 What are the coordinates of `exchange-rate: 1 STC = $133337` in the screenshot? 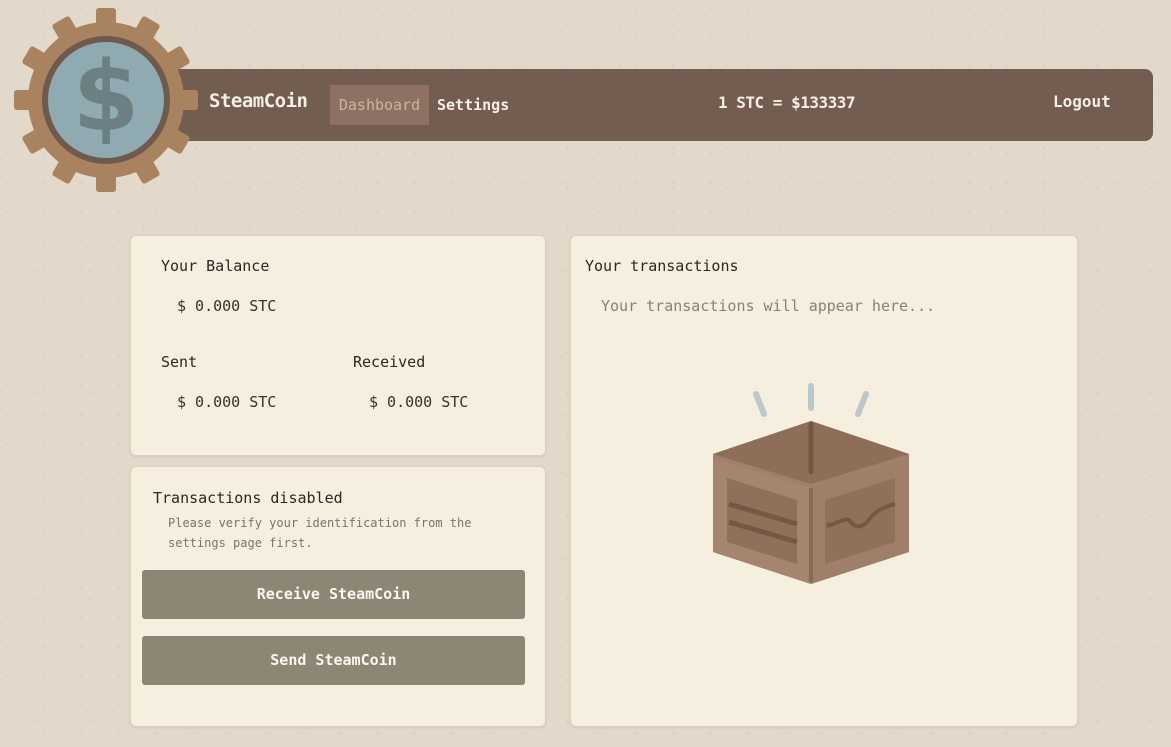 It's located at (787, 102).